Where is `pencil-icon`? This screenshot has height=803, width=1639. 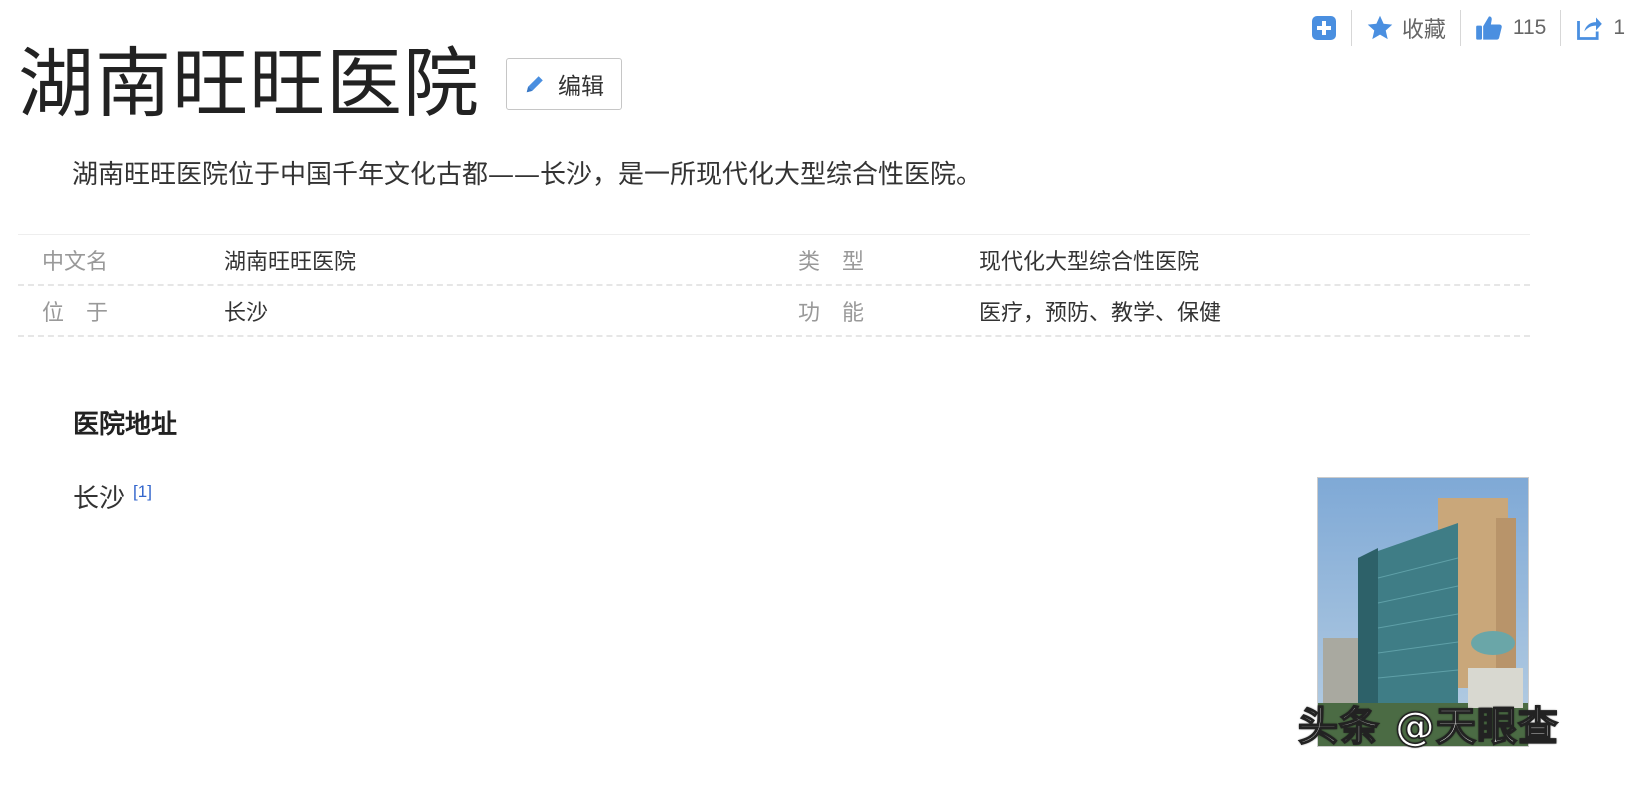 pencil-icon is located at coordinates (534, 84).